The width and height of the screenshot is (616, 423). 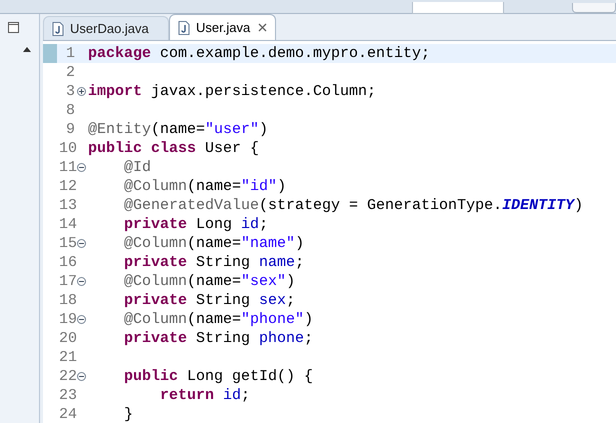 What do you see at coordinates (67, 243) in the screenshot?
I see `line-number: 15` at bounding box center [67, 243].